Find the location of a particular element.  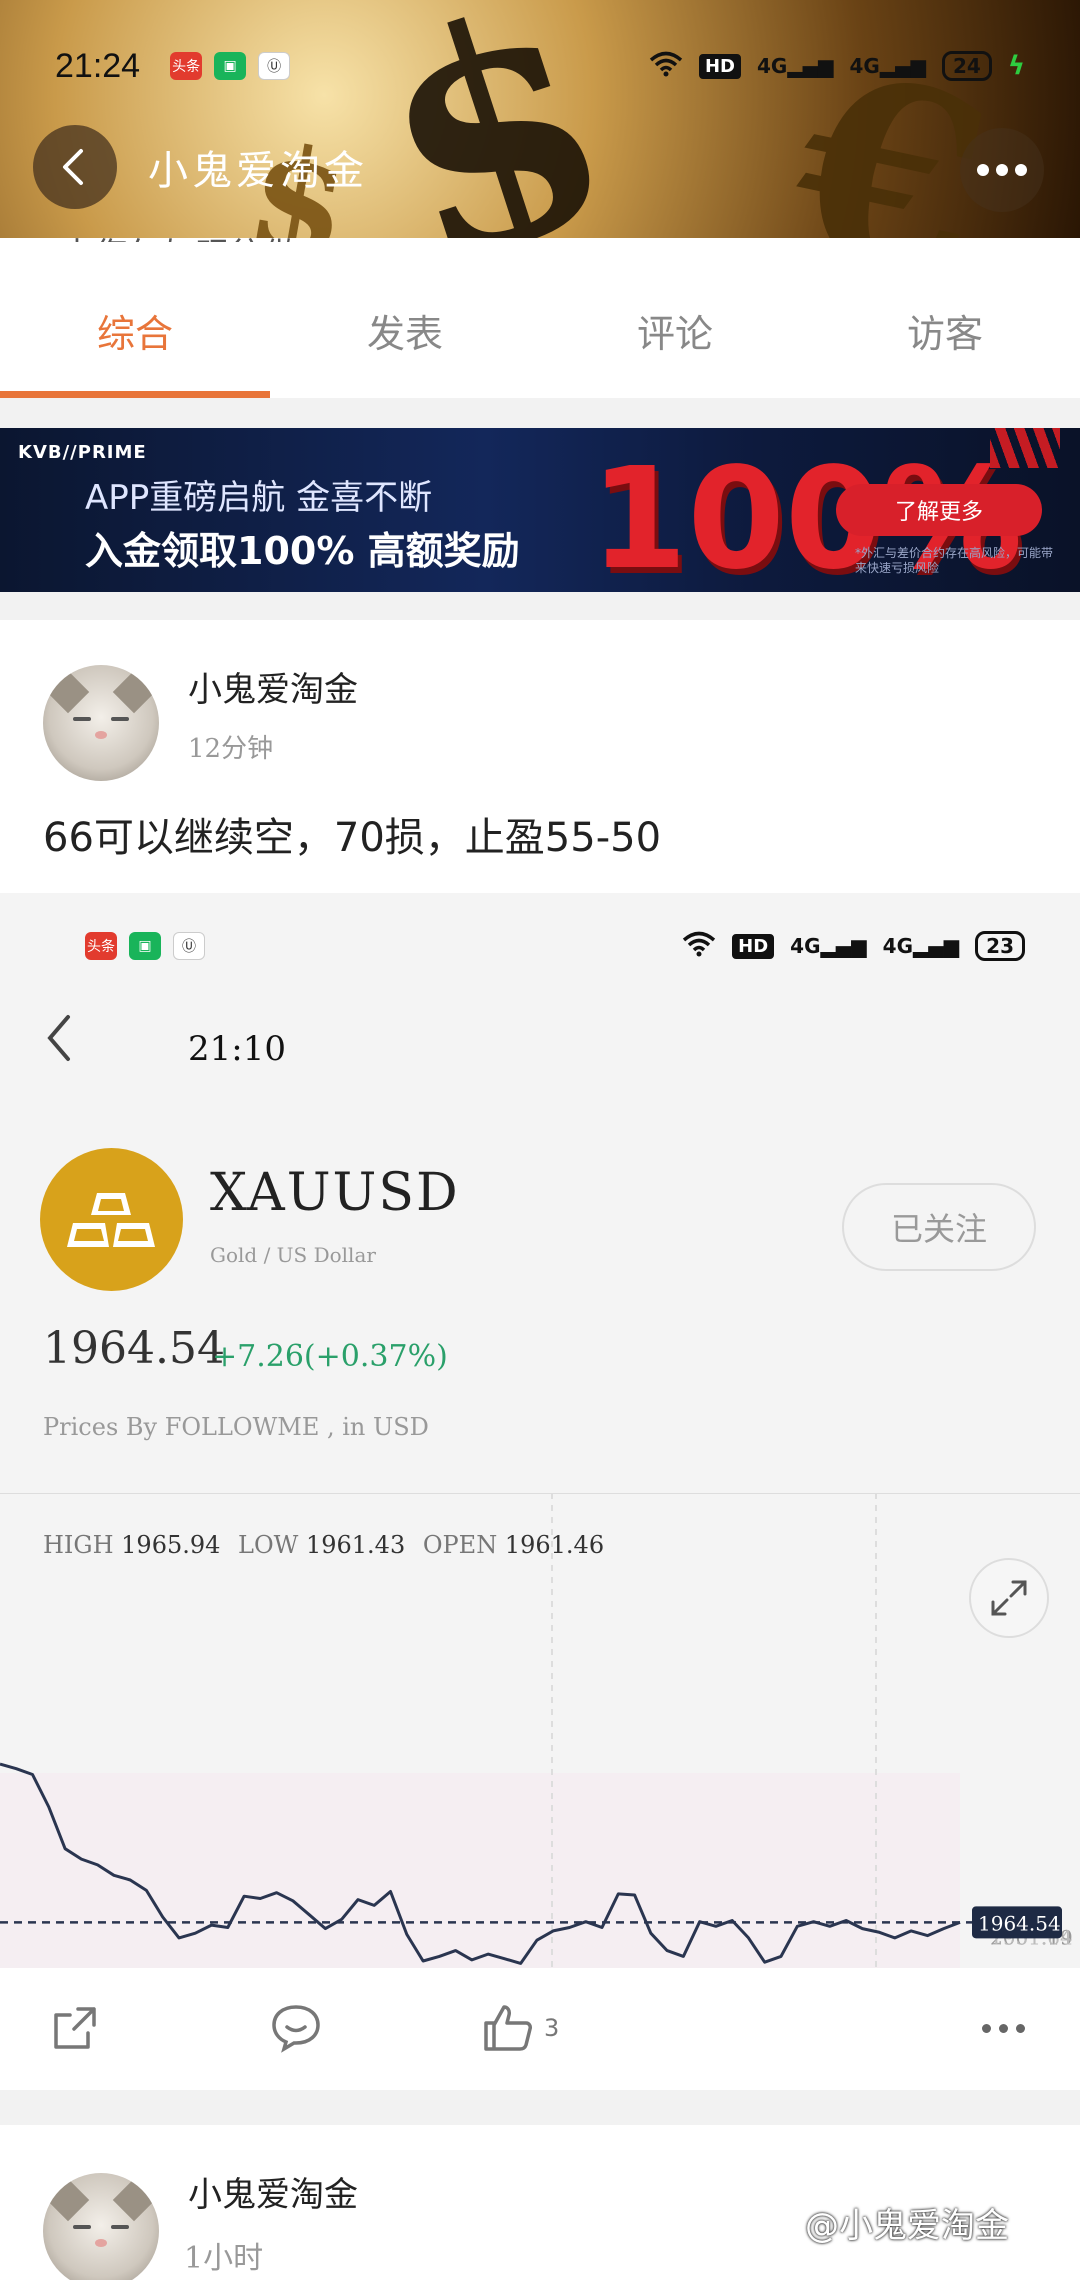

share-button is located at coordinates (75, 2028).